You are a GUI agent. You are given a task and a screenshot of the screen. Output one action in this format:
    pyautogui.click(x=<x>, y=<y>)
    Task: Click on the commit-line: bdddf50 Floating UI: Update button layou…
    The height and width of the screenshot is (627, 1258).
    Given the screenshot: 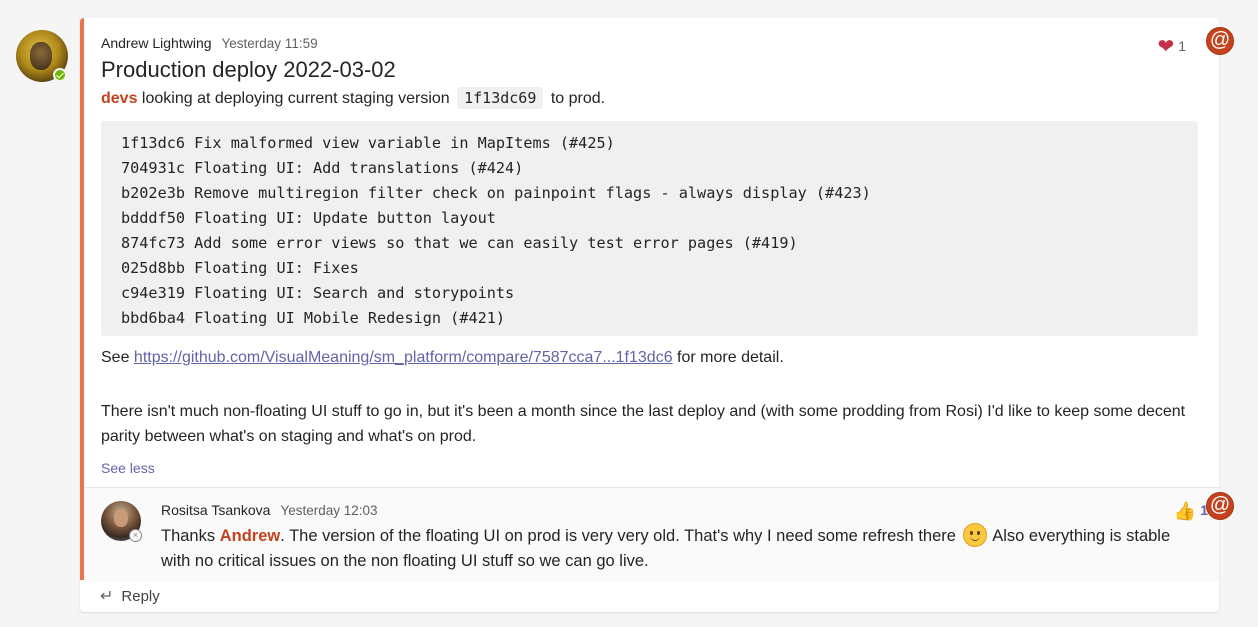 What is the action you would take?
    pyautogui.click(x=308, y=218)
    